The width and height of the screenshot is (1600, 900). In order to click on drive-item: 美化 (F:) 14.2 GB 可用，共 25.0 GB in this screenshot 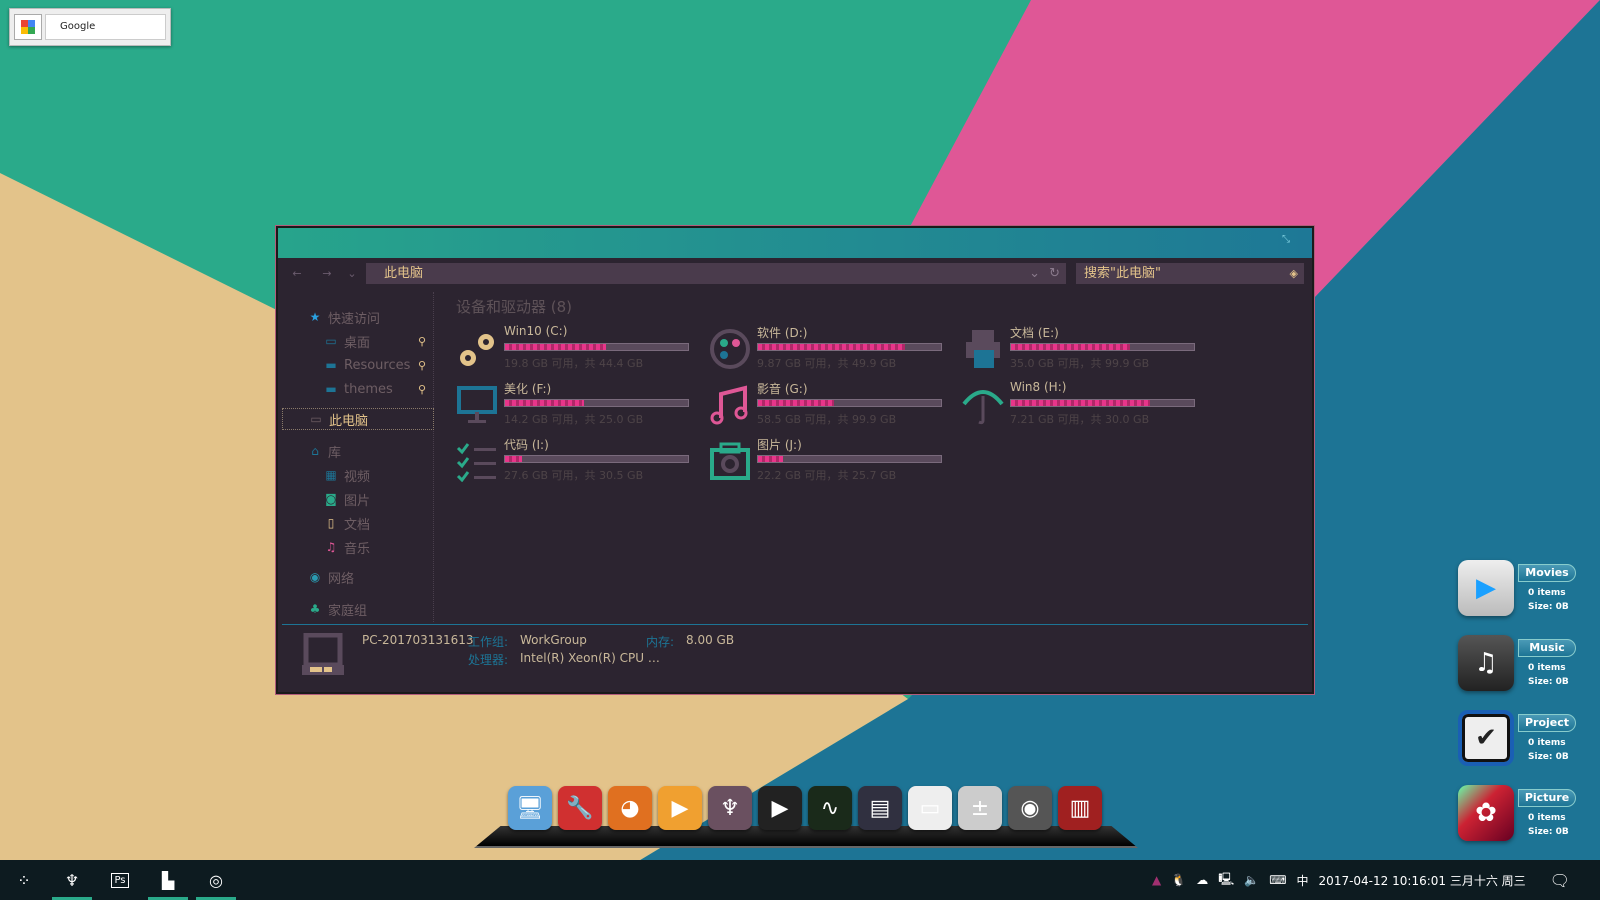, I will do `click(576, 406)`.